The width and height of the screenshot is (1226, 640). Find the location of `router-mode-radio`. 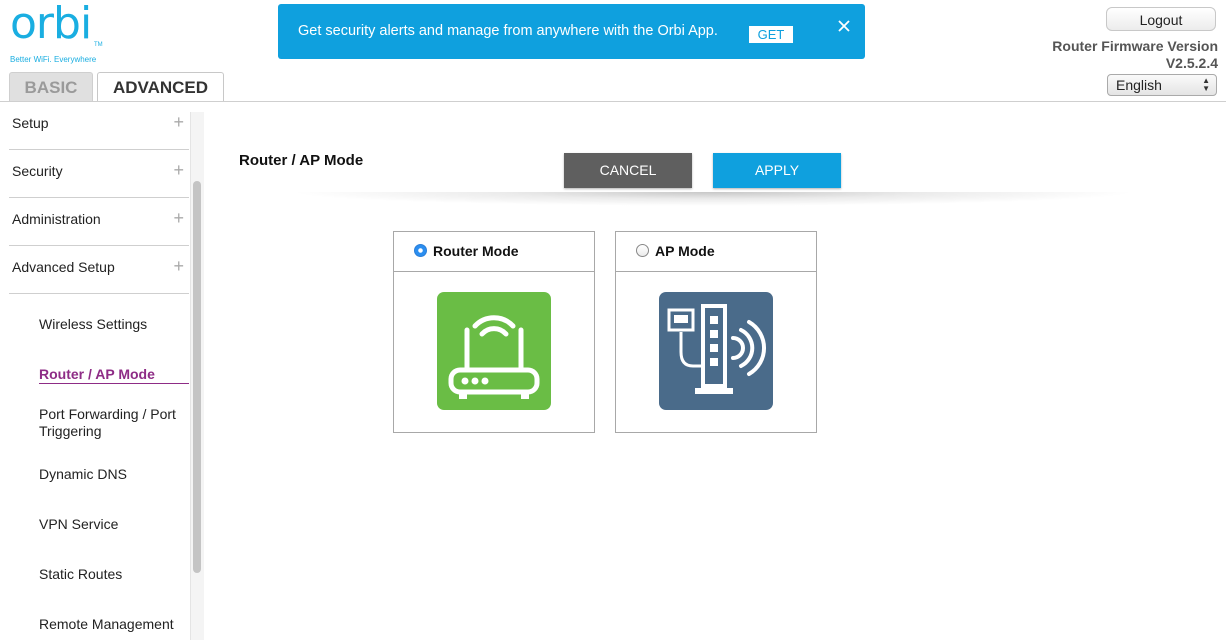

router-mode-radio is located at coordinates (420, 250).